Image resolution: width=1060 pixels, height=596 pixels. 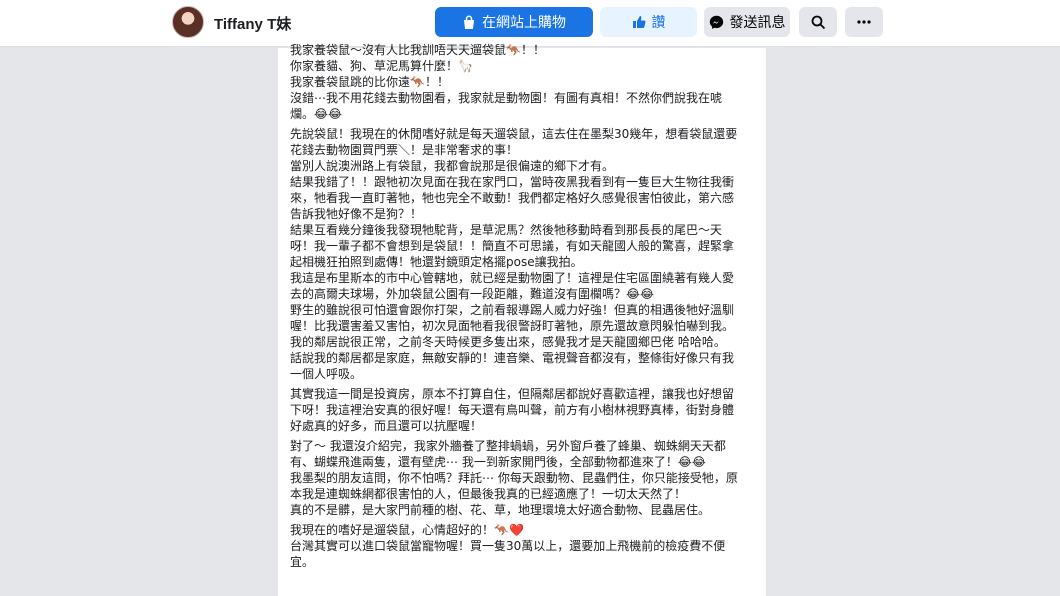 I want to click on search-icon, so click(x=818, y=22).